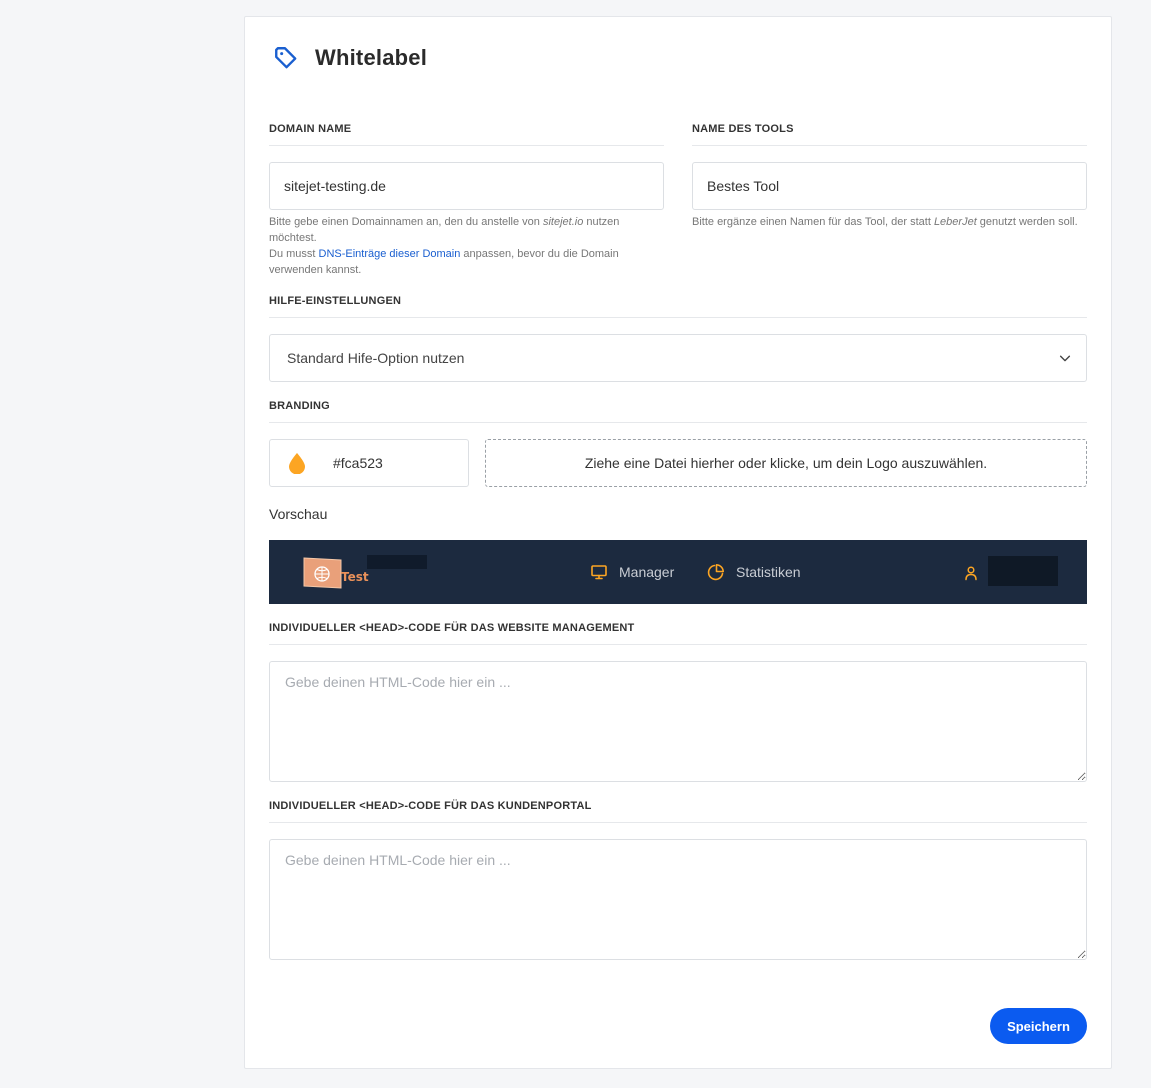  What do you see at coordinates (286, 58) in the screenshot?
I see `tag-icon` at bounding box center [286, 58].